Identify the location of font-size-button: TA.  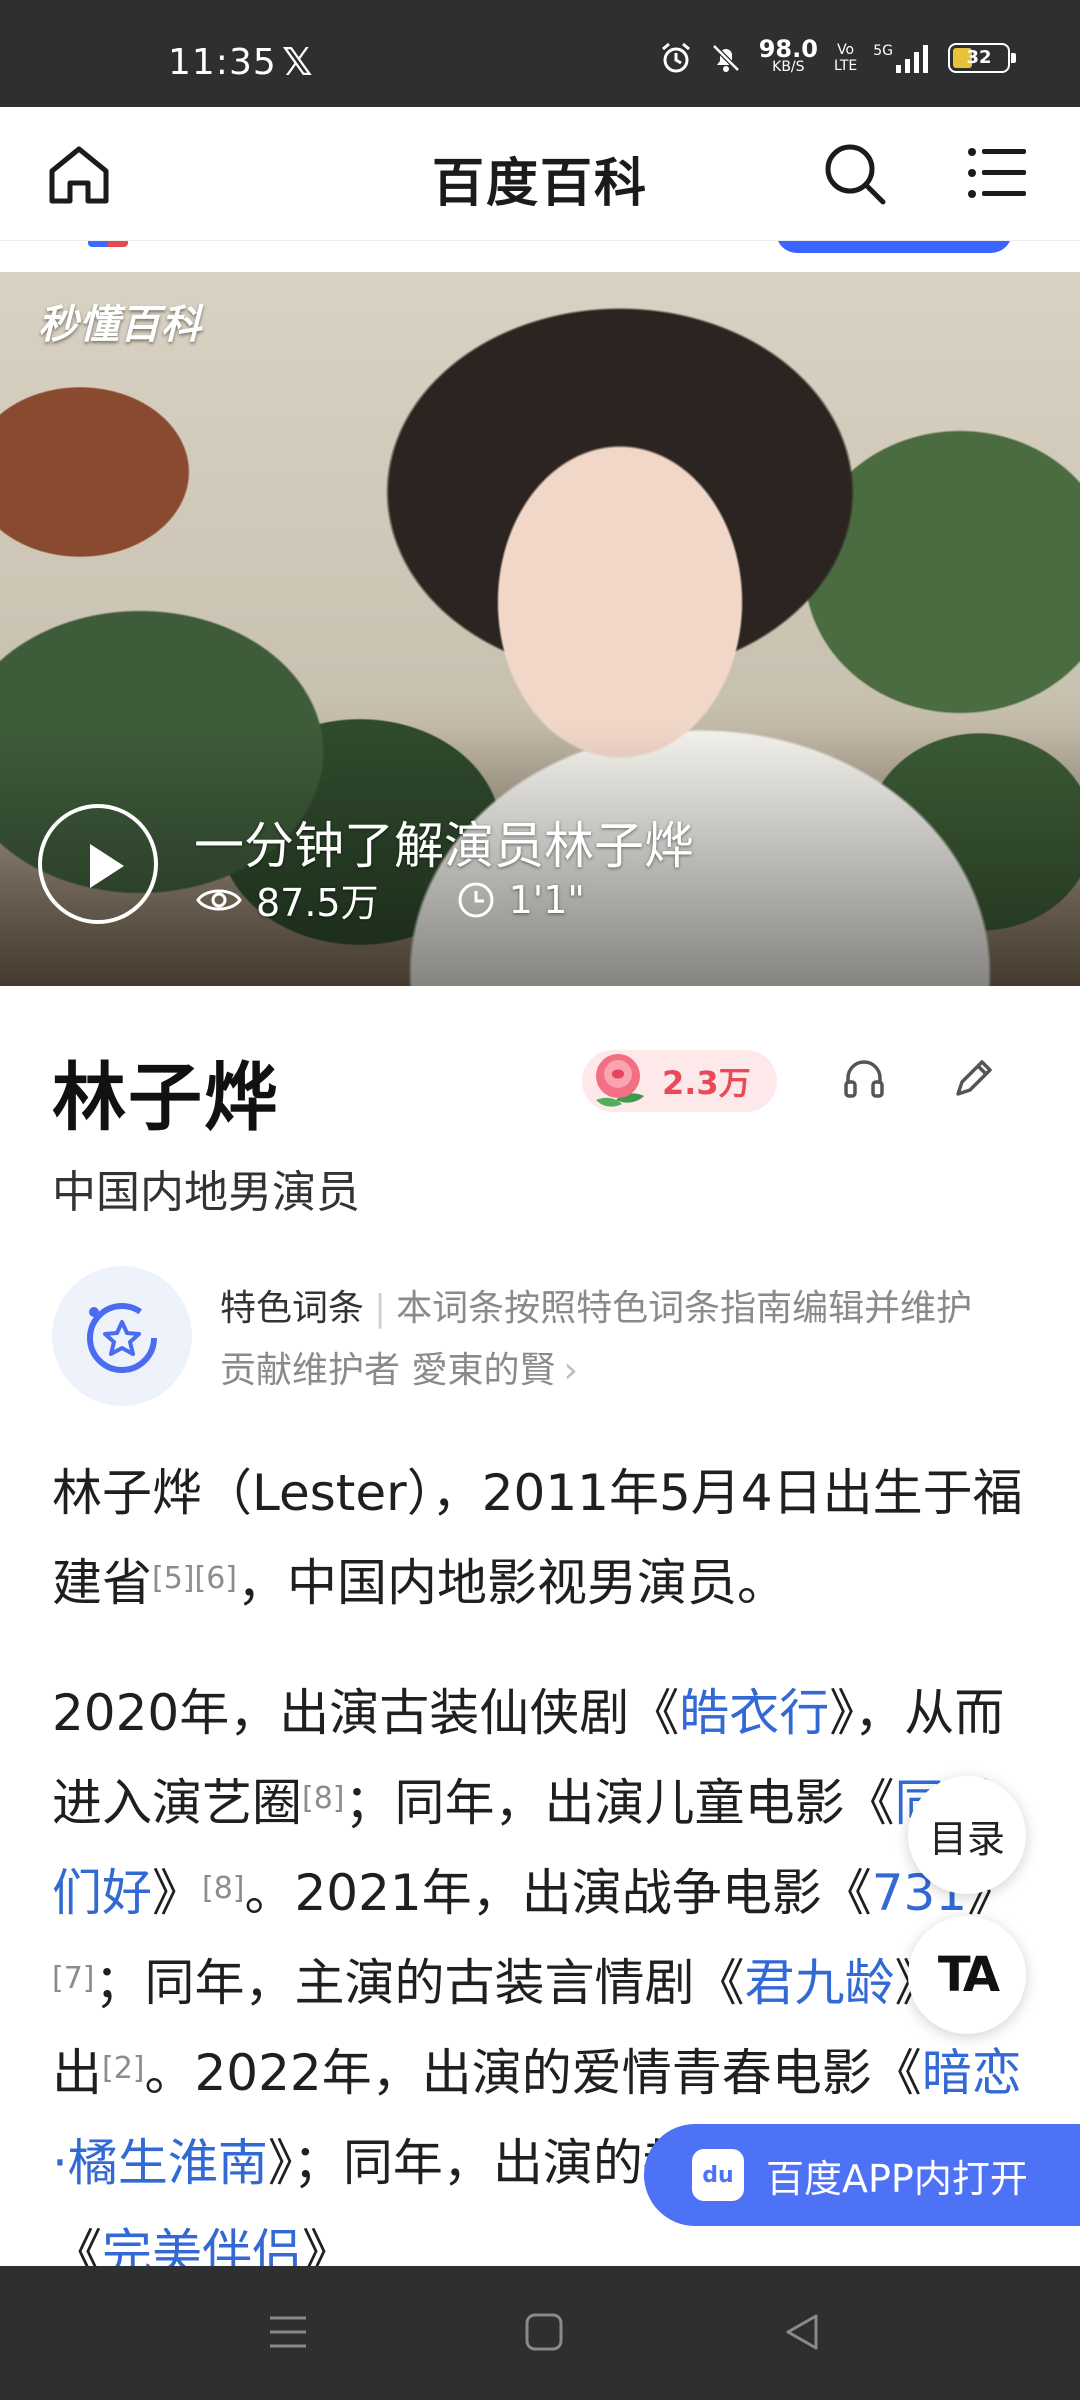
(967, 1975).